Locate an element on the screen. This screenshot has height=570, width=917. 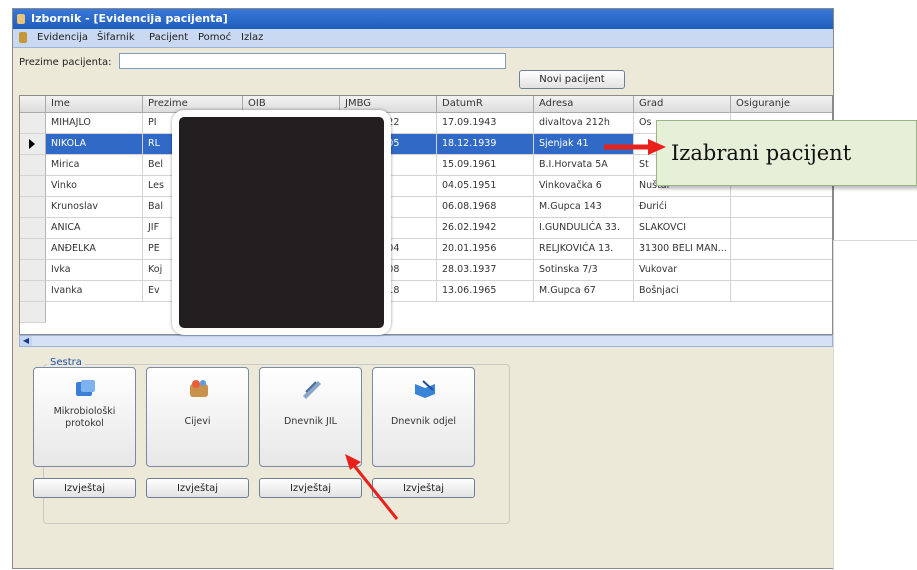
tile-label: Dnevnik JIL is located at coordinates (310, 421).